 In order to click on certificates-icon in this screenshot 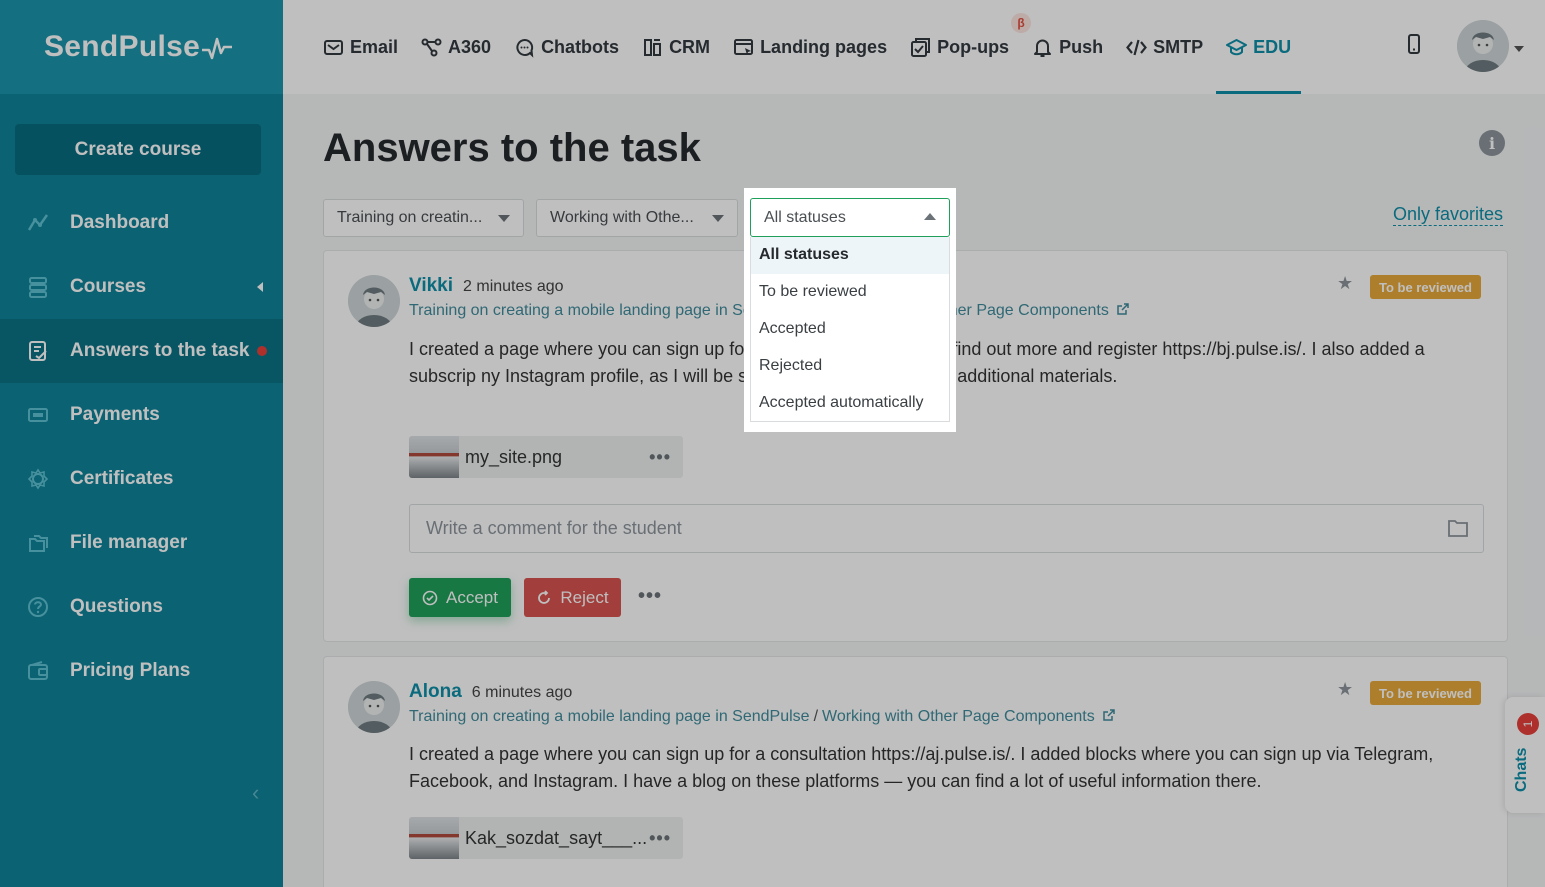, I will do `click(38, 479)`.